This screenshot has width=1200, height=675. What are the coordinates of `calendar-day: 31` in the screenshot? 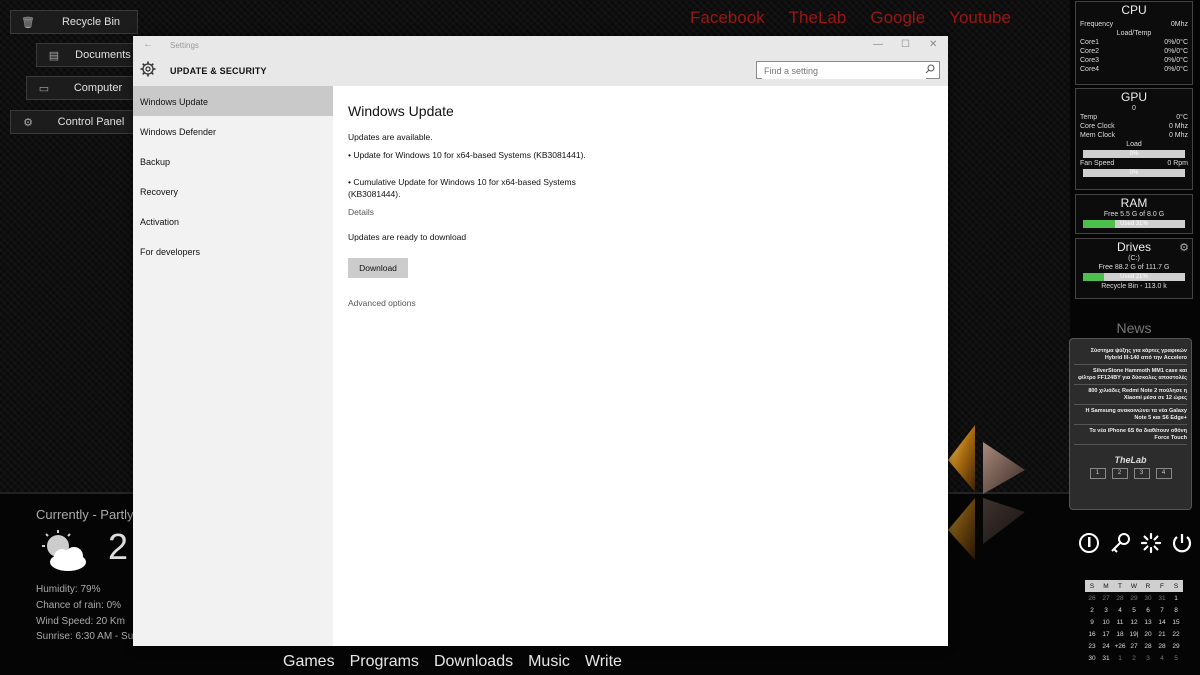 It's located at (1106, 658).